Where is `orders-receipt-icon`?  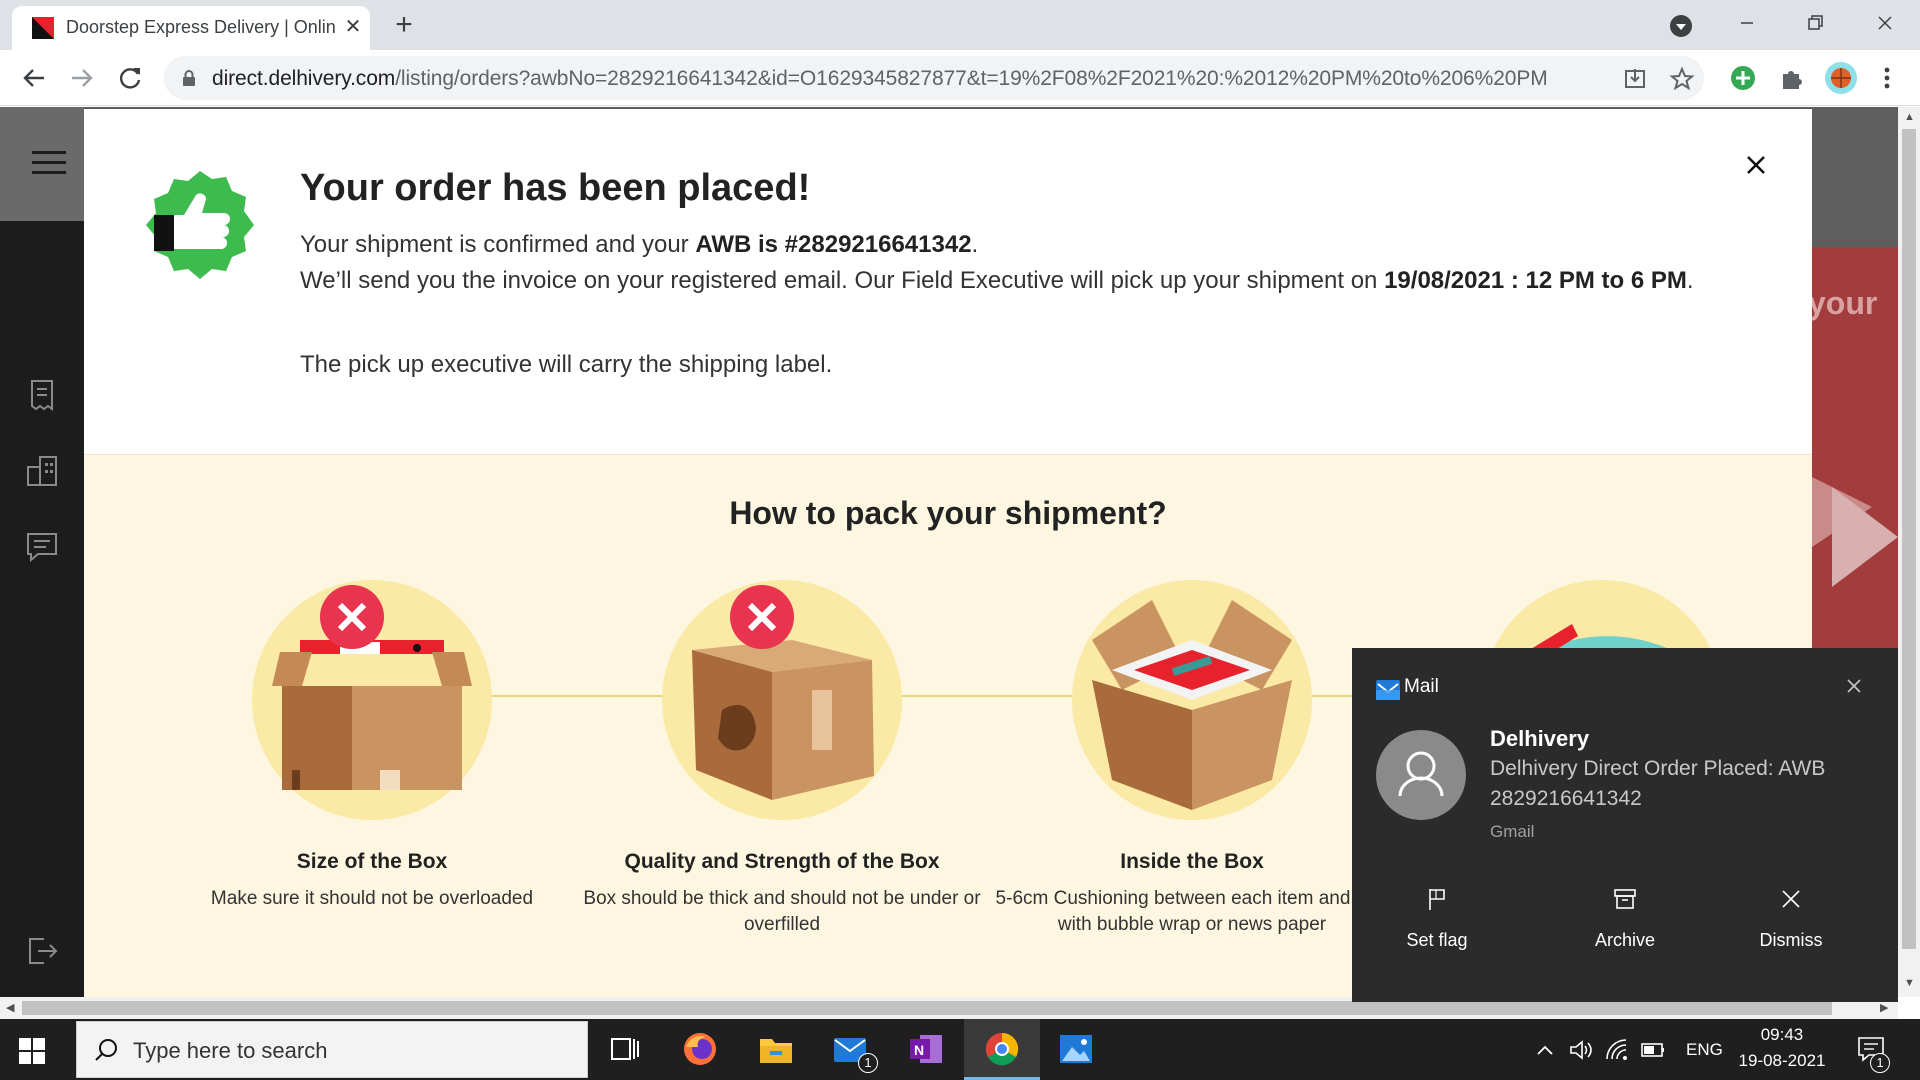
orders-receipt-icon is located at coordinates (42, 395).